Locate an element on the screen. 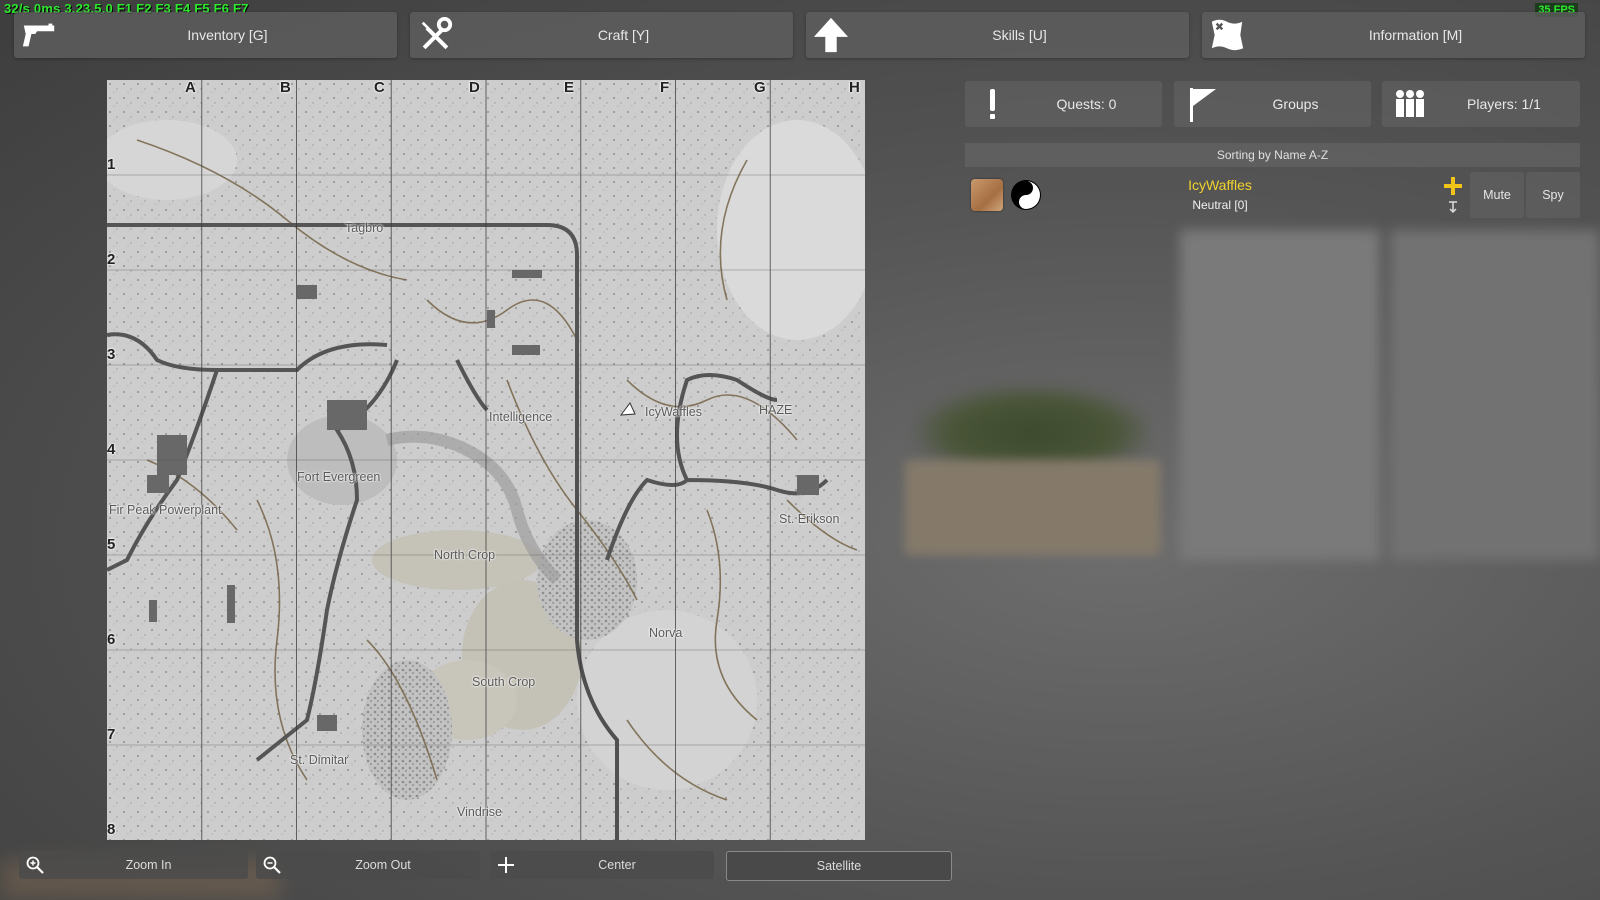 The width and height of the screenshot is (1600, 900). player-marker-icon is located at coordinates (628, 409).